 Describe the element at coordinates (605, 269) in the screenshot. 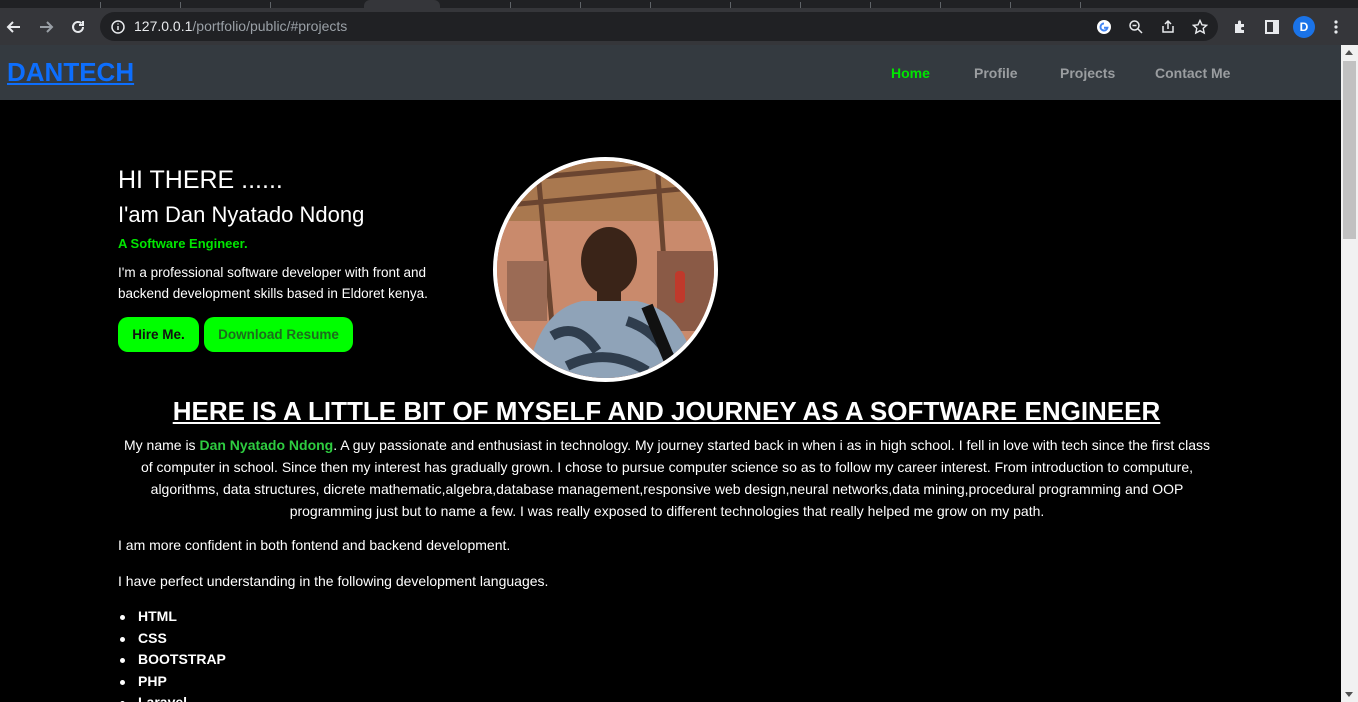

I see `profile-photo` at that location.